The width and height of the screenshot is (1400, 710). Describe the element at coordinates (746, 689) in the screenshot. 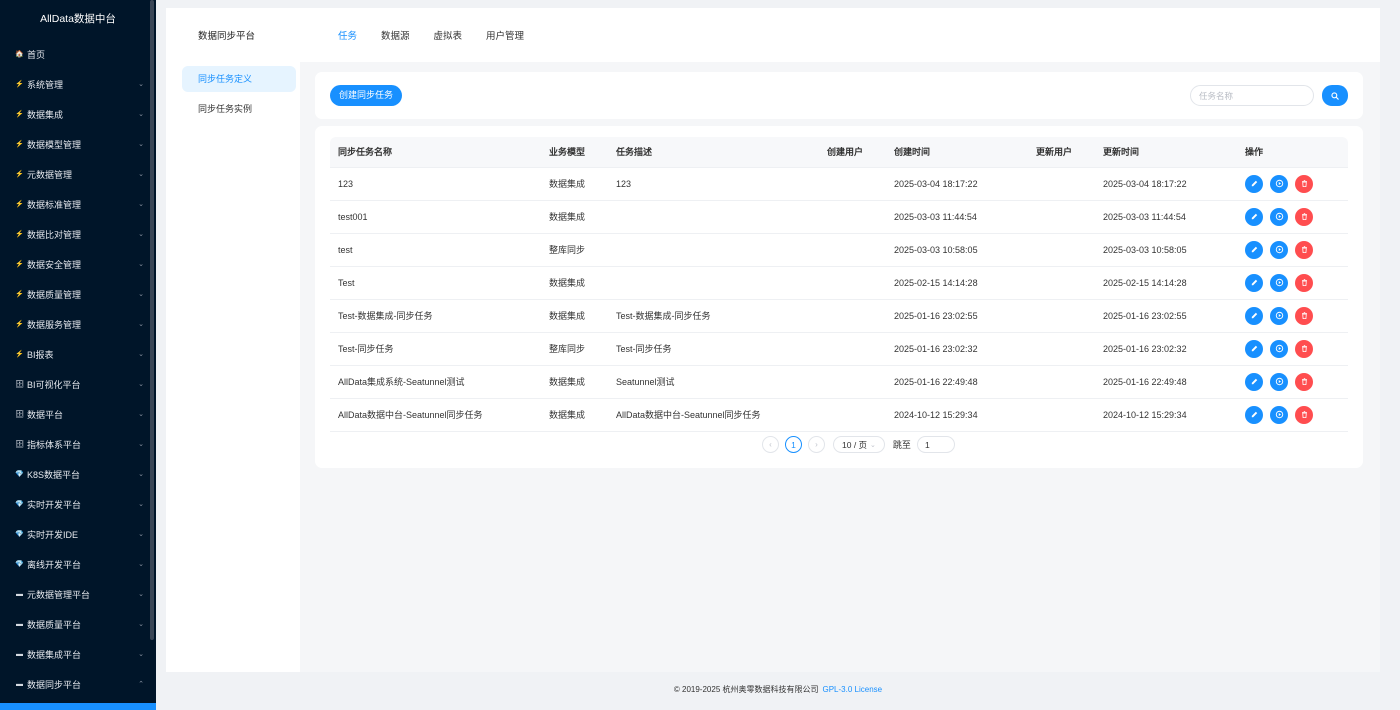

I see `footer-copyright: © 2019-2025 杭州奥零数据科技有限公司` at that location.